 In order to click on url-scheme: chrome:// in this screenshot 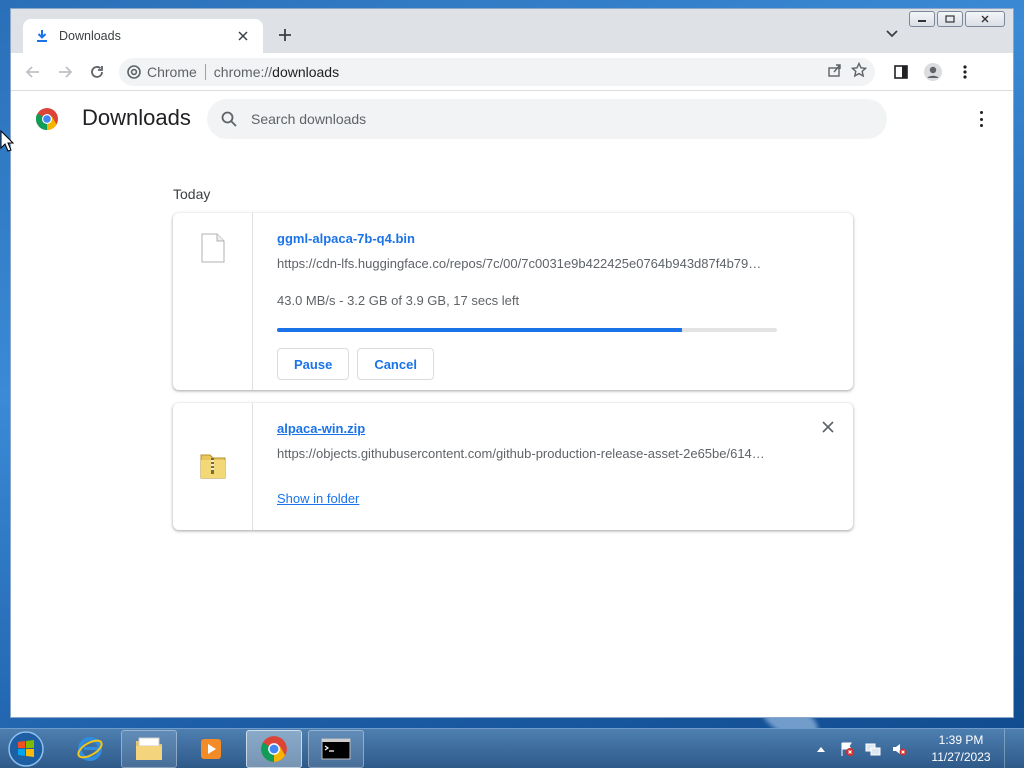, I will do `click(243, 71)`.